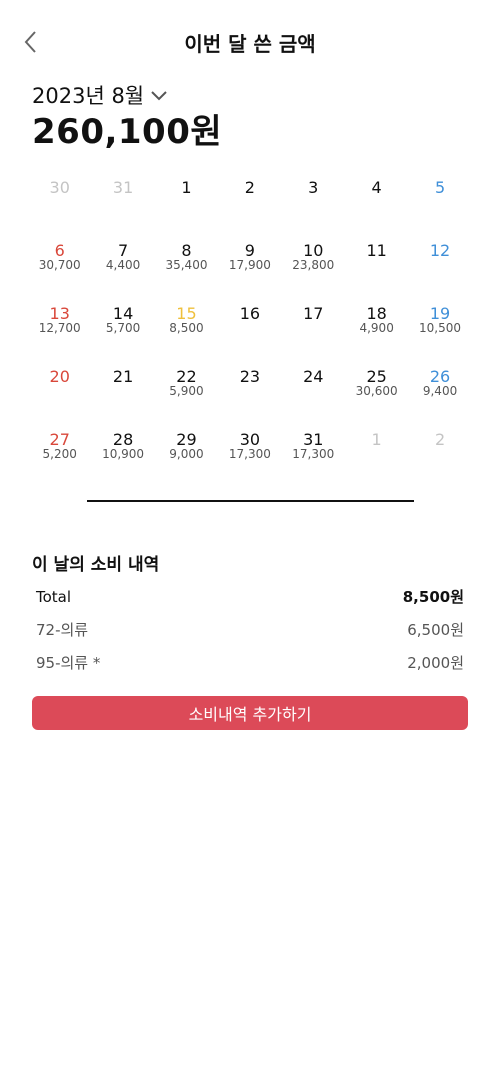 Image resolution: width=500 pixels, height=1080 pixels. Describe the element at coordinates (376, 199) in the screenshot. I see `calendar-day: 4` at that location.